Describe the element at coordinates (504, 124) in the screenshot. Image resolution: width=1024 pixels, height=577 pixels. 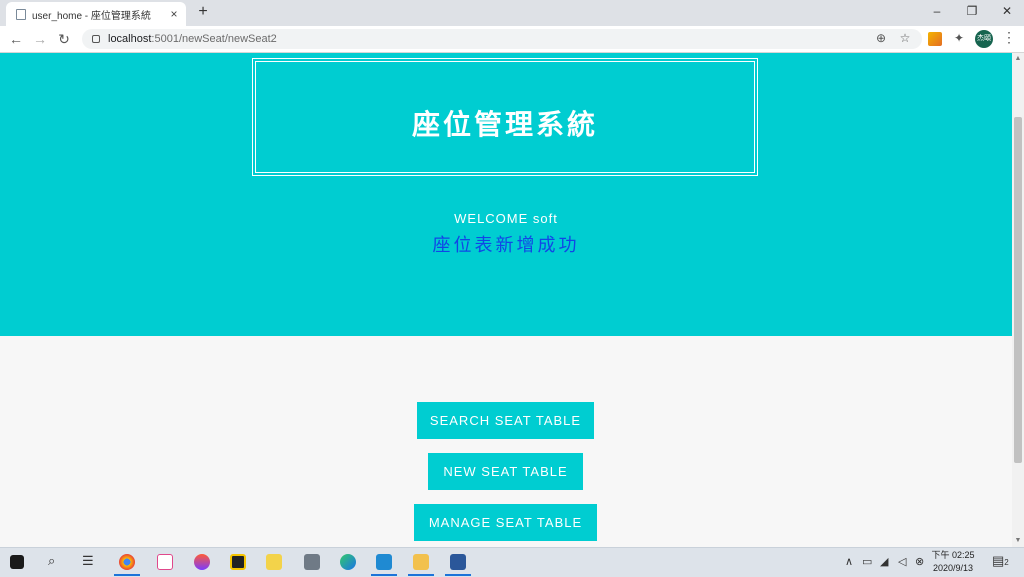
I see `system-title: 座位管理系統` at that location.